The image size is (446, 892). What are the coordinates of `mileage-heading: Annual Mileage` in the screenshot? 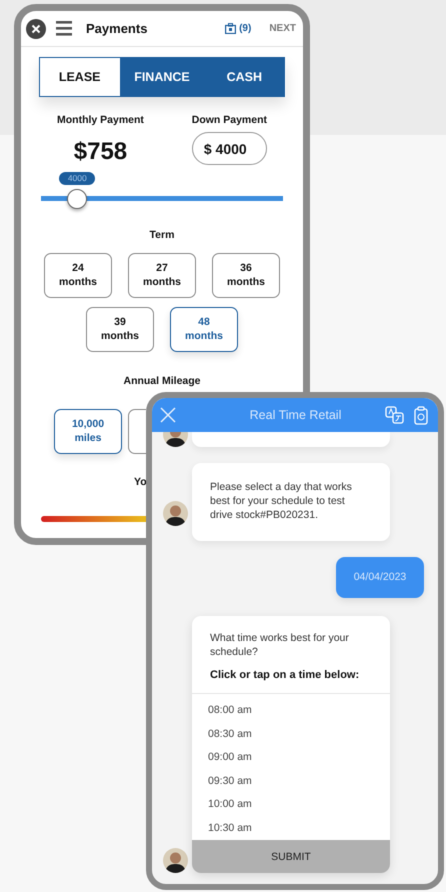 It's located at (161, 381).